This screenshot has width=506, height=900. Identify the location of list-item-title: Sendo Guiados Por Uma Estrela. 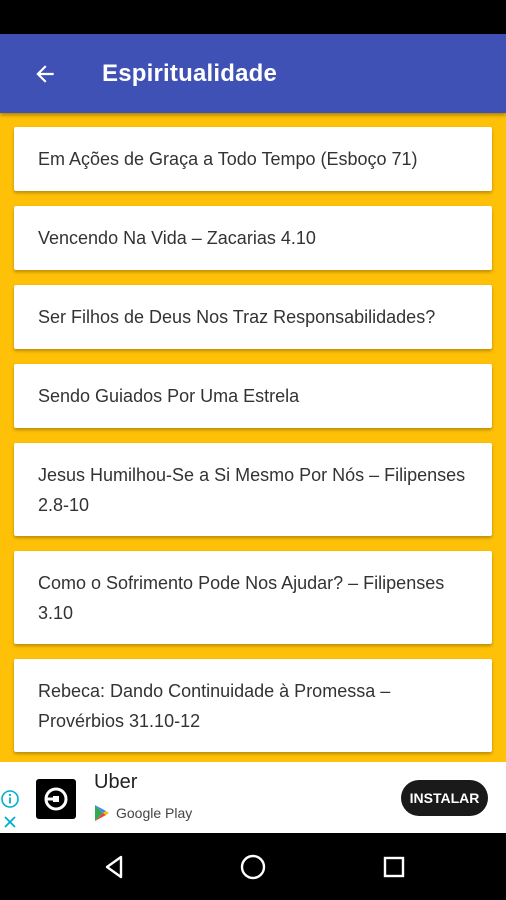
(169, 396).